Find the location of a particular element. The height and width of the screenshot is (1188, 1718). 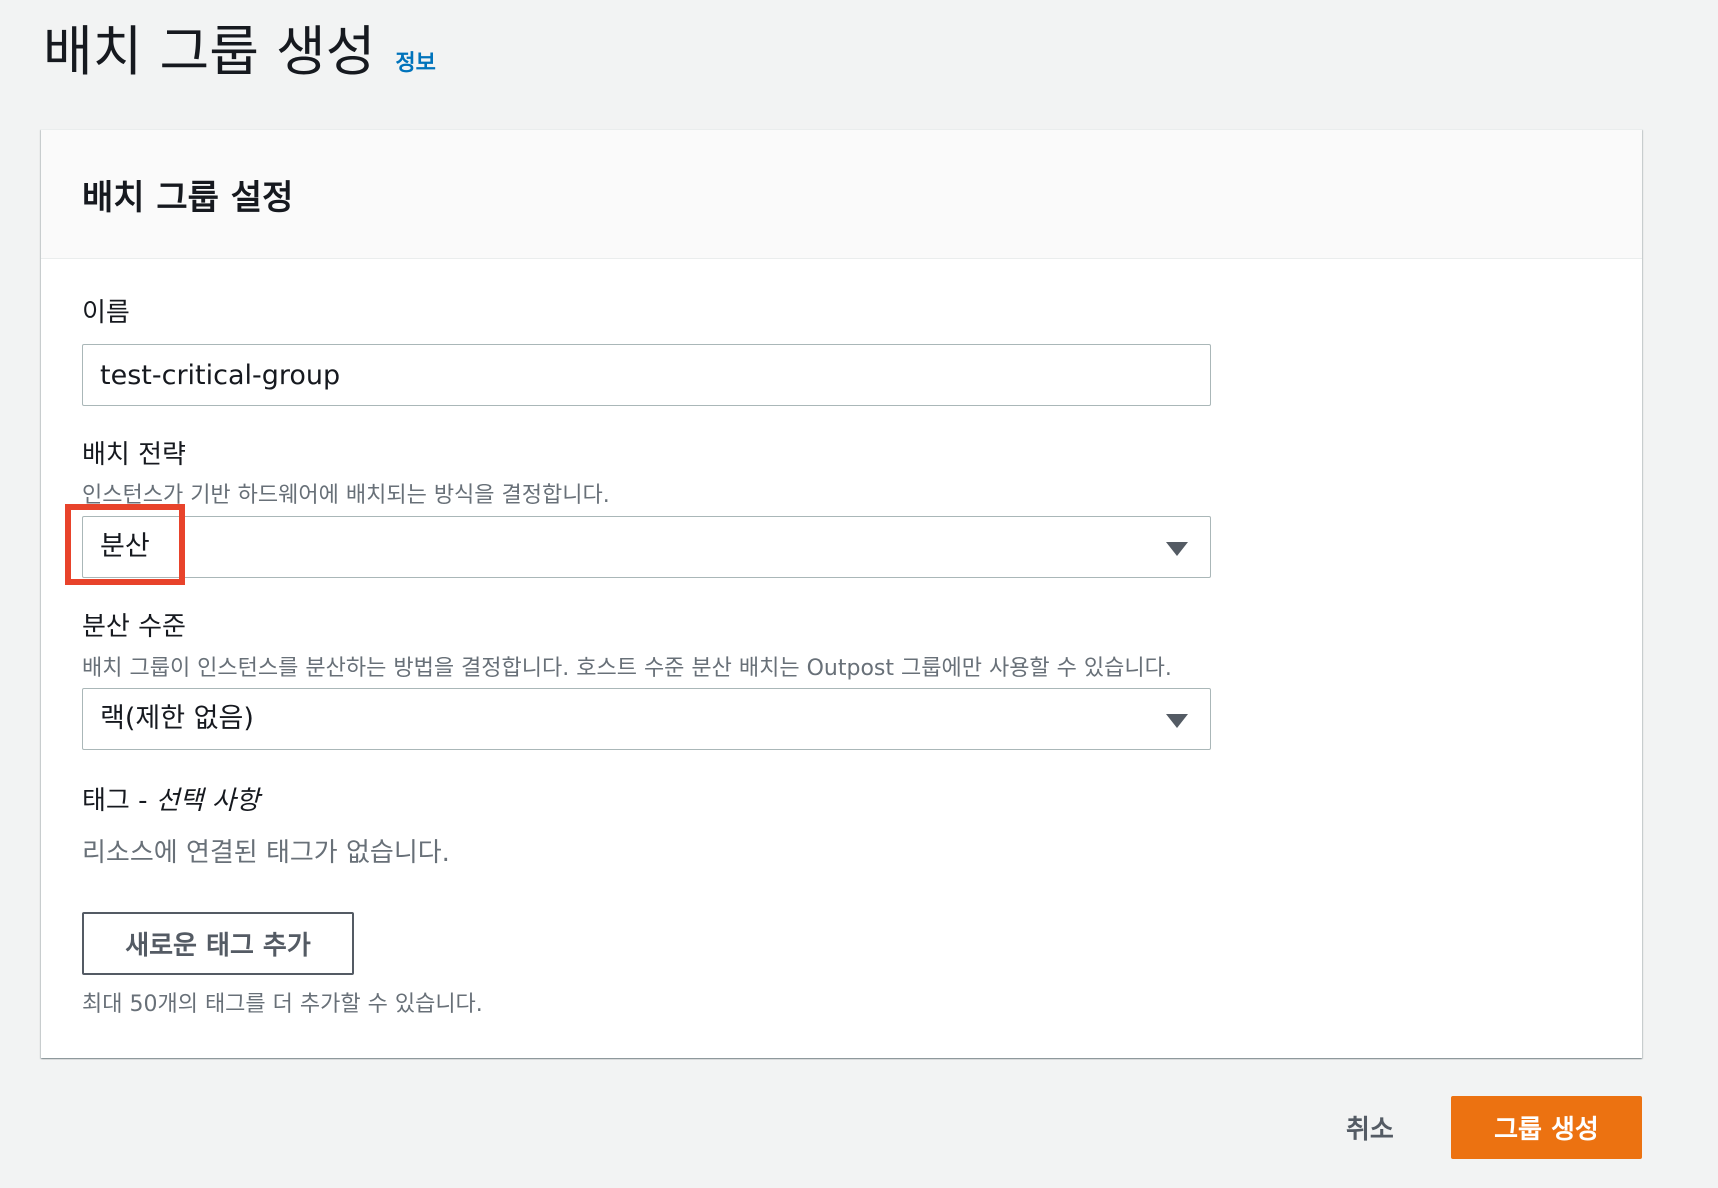

strategy-description: 인스턴스가 기반 하드웨어에 배치되는 방식을 결정합니다. is located at coordinates (346, 495).